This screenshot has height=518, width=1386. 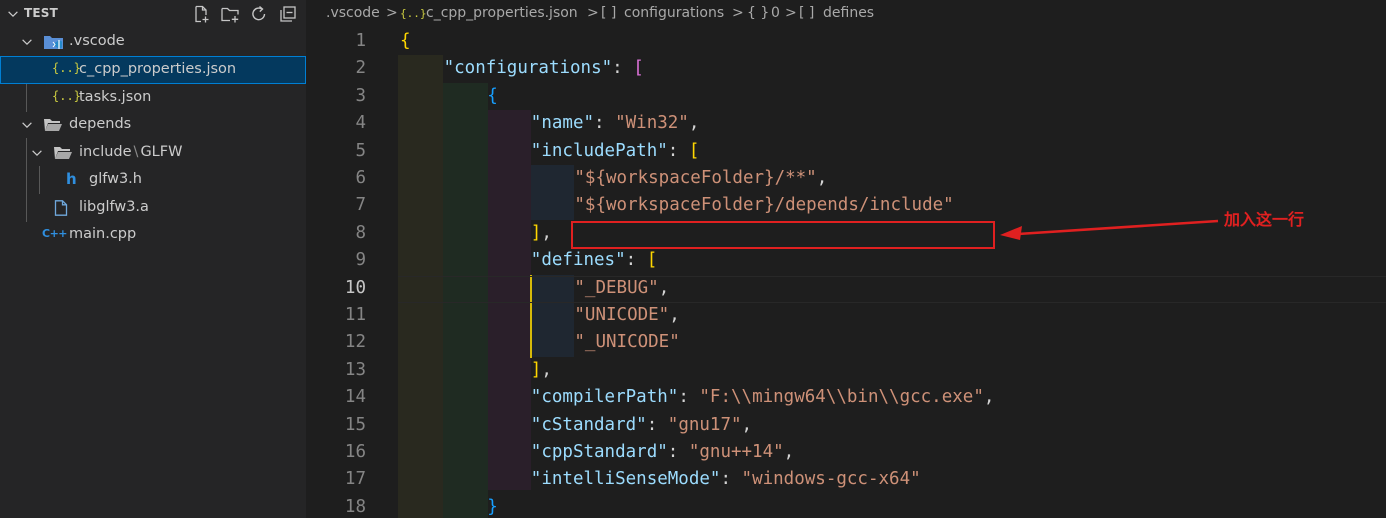 What do you see at coordinates (153, 125) in the screenshot?
I see `tree-folder-depends: depends` at bounding box center [153, 125].